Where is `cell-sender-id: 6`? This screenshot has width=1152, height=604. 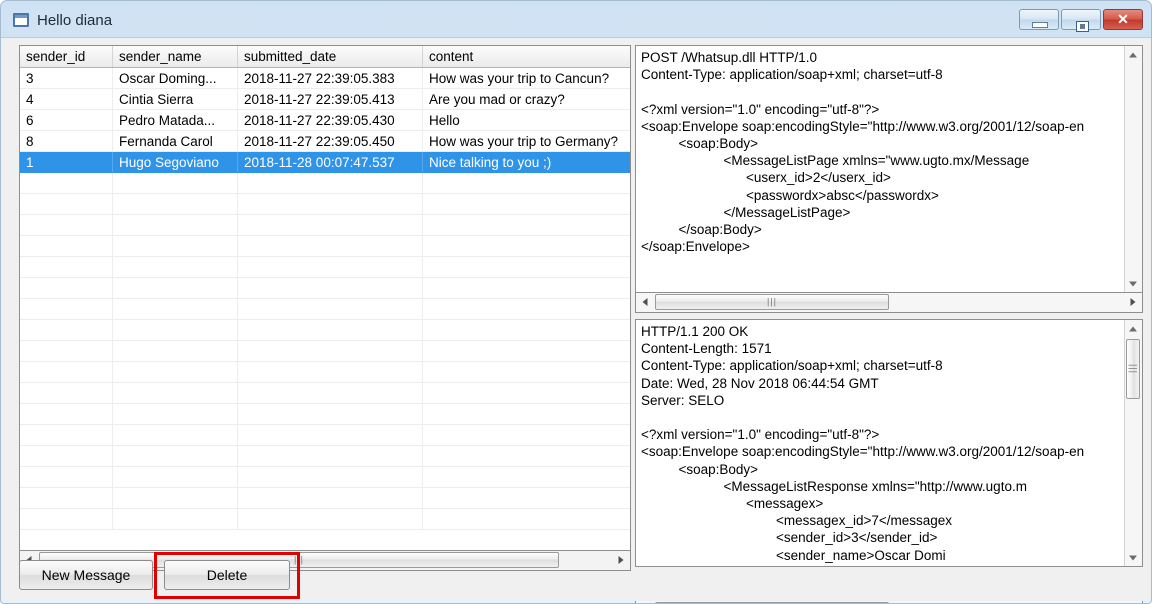 cell-sender-id: 6 is located at coordinates (66, 120).